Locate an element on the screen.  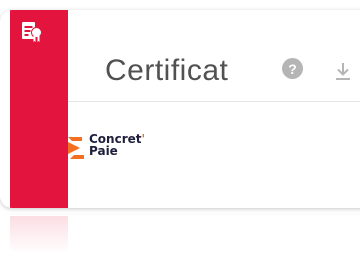
logo-line-2: Paie is located at coordinates (103, 151).